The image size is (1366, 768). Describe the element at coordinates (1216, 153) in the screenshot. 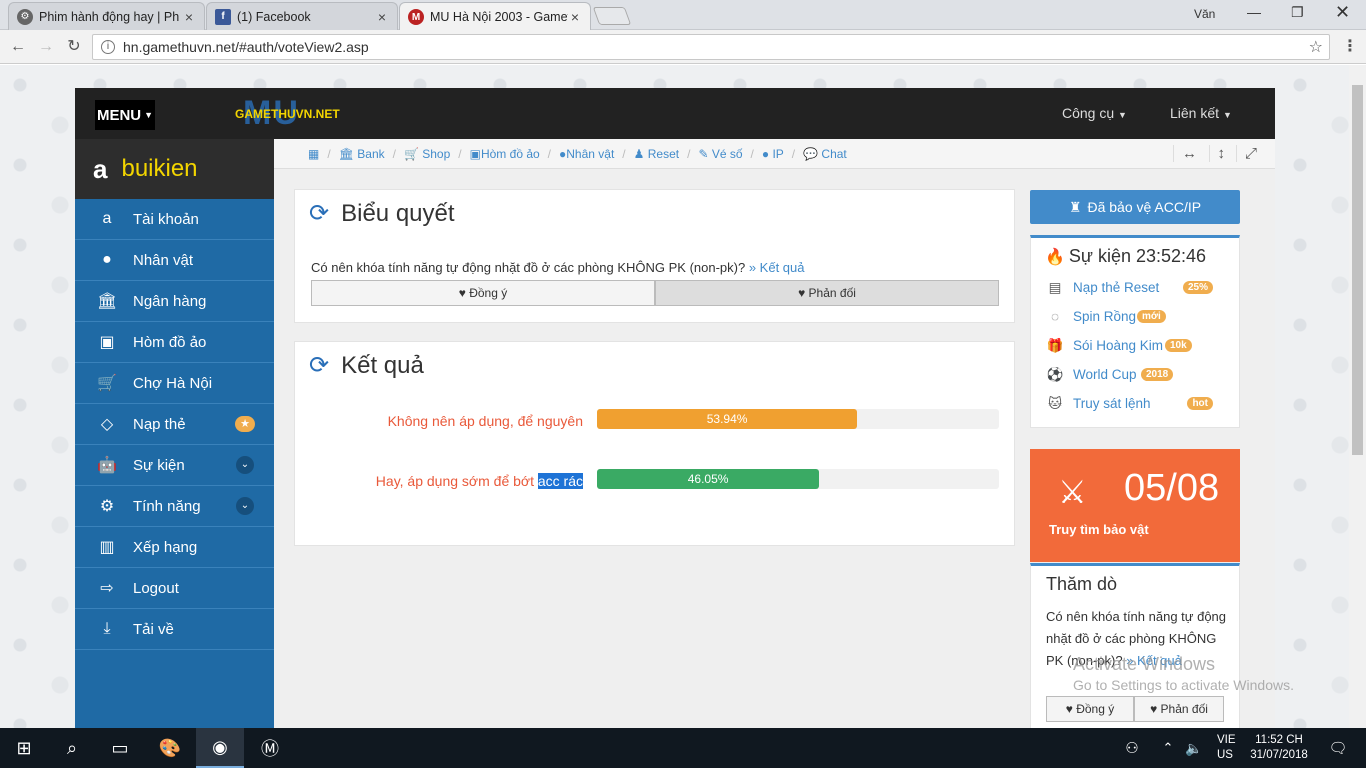

I see `expand-vertical-icon: ↕` at that location.